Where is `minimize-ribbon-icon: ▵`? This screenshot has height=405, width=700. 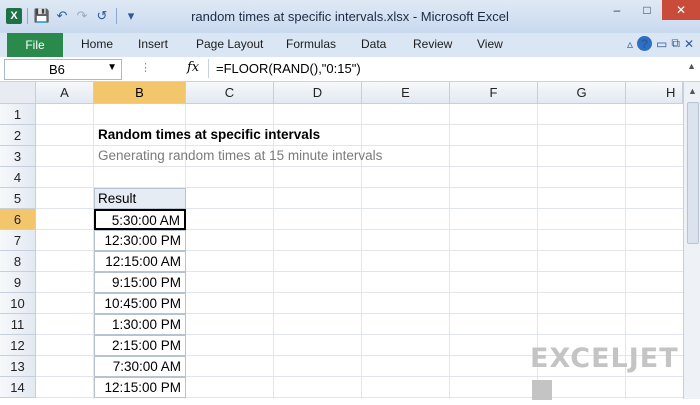
minimize-ribbon-icon: ▵ is located at coordinates (630, 44).